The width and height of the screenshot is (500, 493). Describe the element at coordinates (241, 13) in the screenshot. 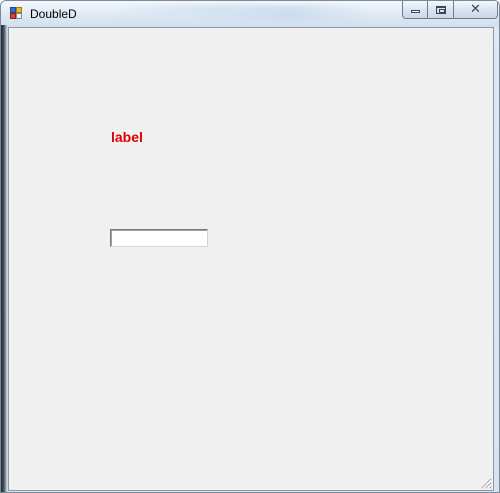

I see `title-bar-glass` at that location.